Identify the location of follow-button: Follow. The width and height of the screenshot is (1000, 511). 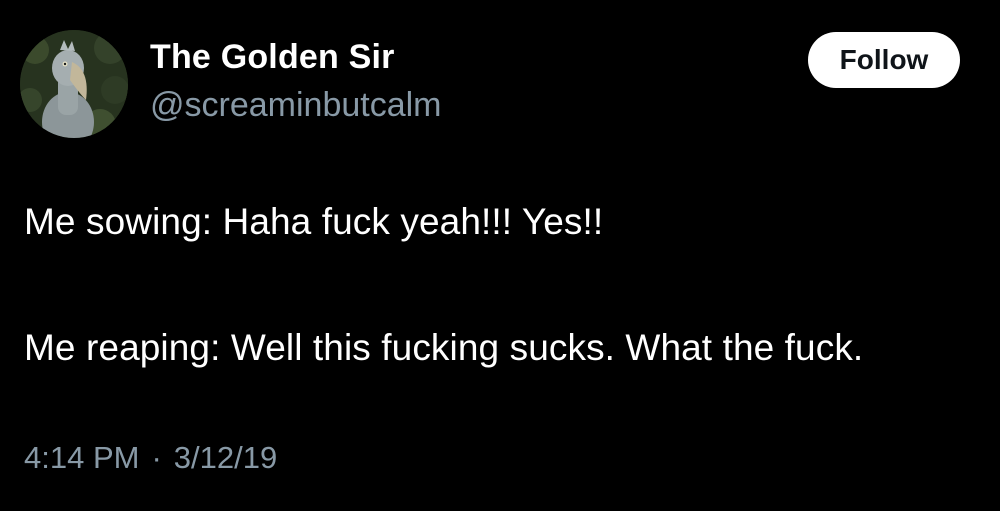
(884, 60).